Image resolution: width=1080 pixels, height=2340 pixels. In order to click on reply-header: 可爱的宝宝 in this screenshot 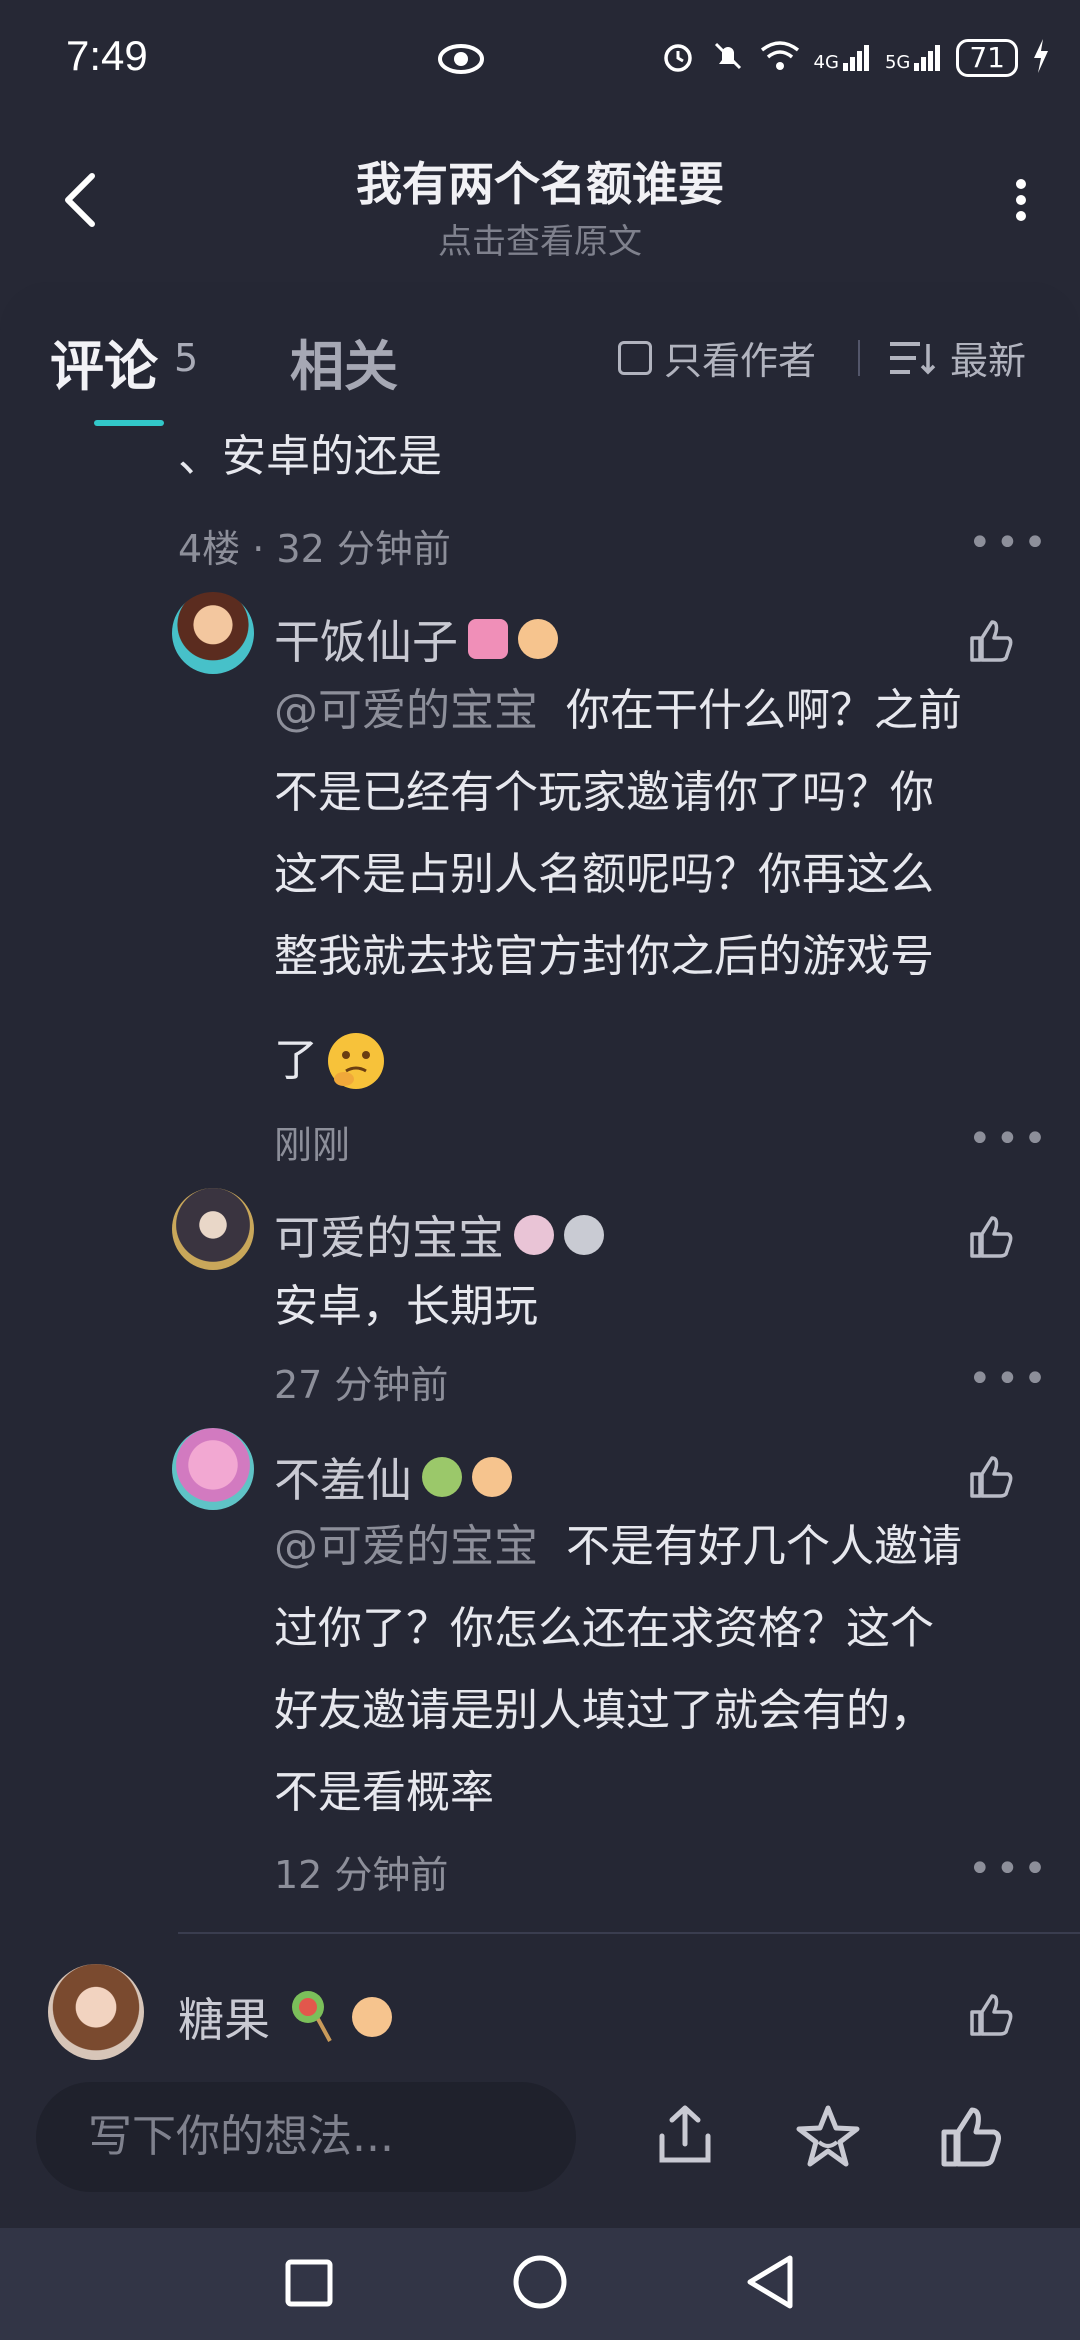, I will do `click(439, 1235)`.